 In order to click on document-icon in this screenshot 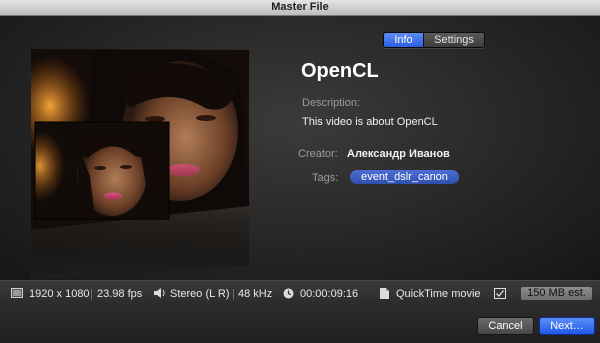, I will do `click(384, 293)`.